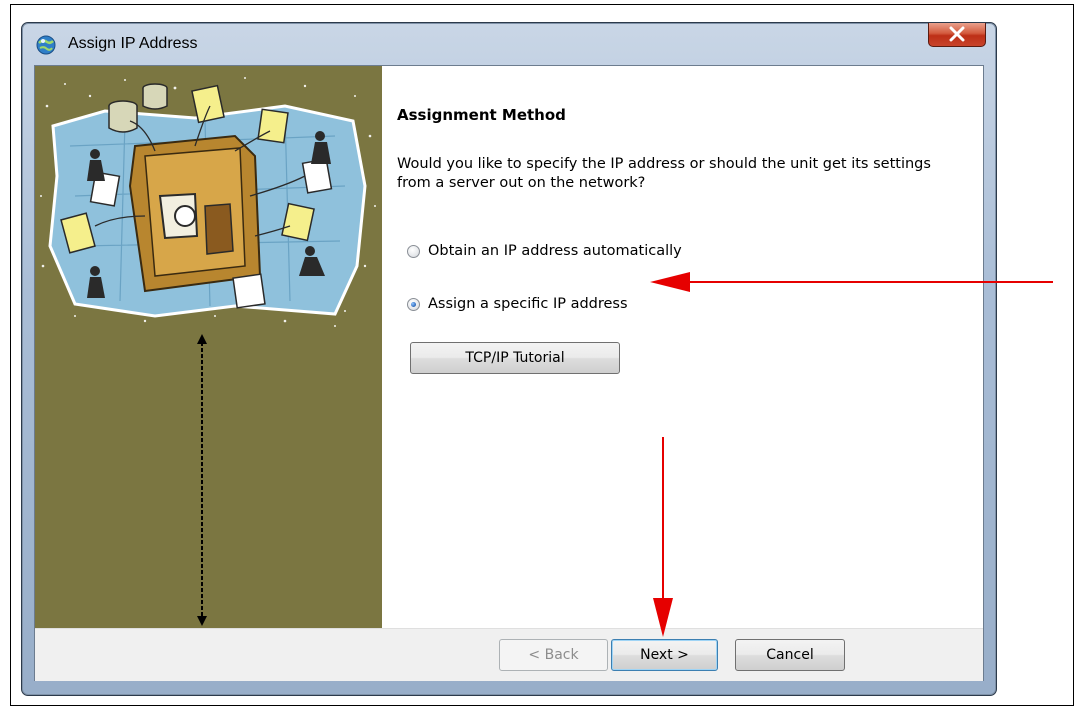 The width and height of the screenshot is (1077, 709). I want to click on dimension-arrow-icon, so click(202, 480).